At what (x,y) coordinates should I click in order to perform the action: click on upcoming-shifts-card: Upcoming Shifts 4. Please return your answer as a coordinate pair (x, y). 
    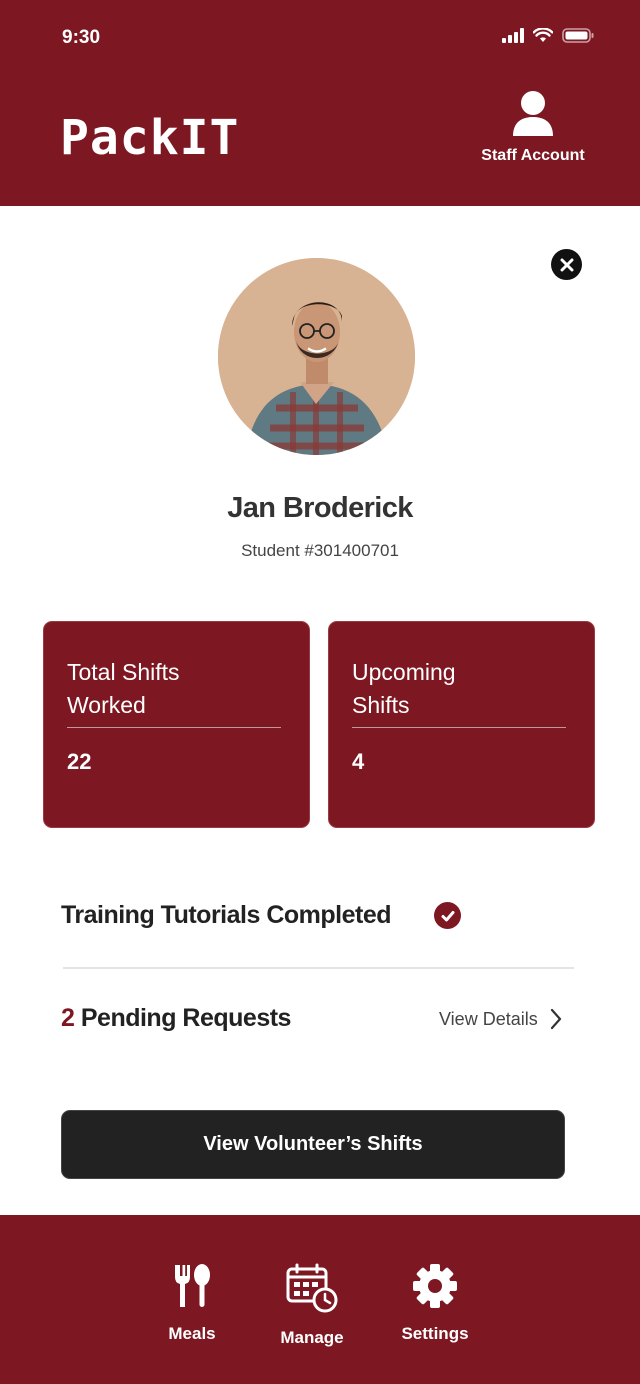
    Looking at the image, I should click on (461, 724).